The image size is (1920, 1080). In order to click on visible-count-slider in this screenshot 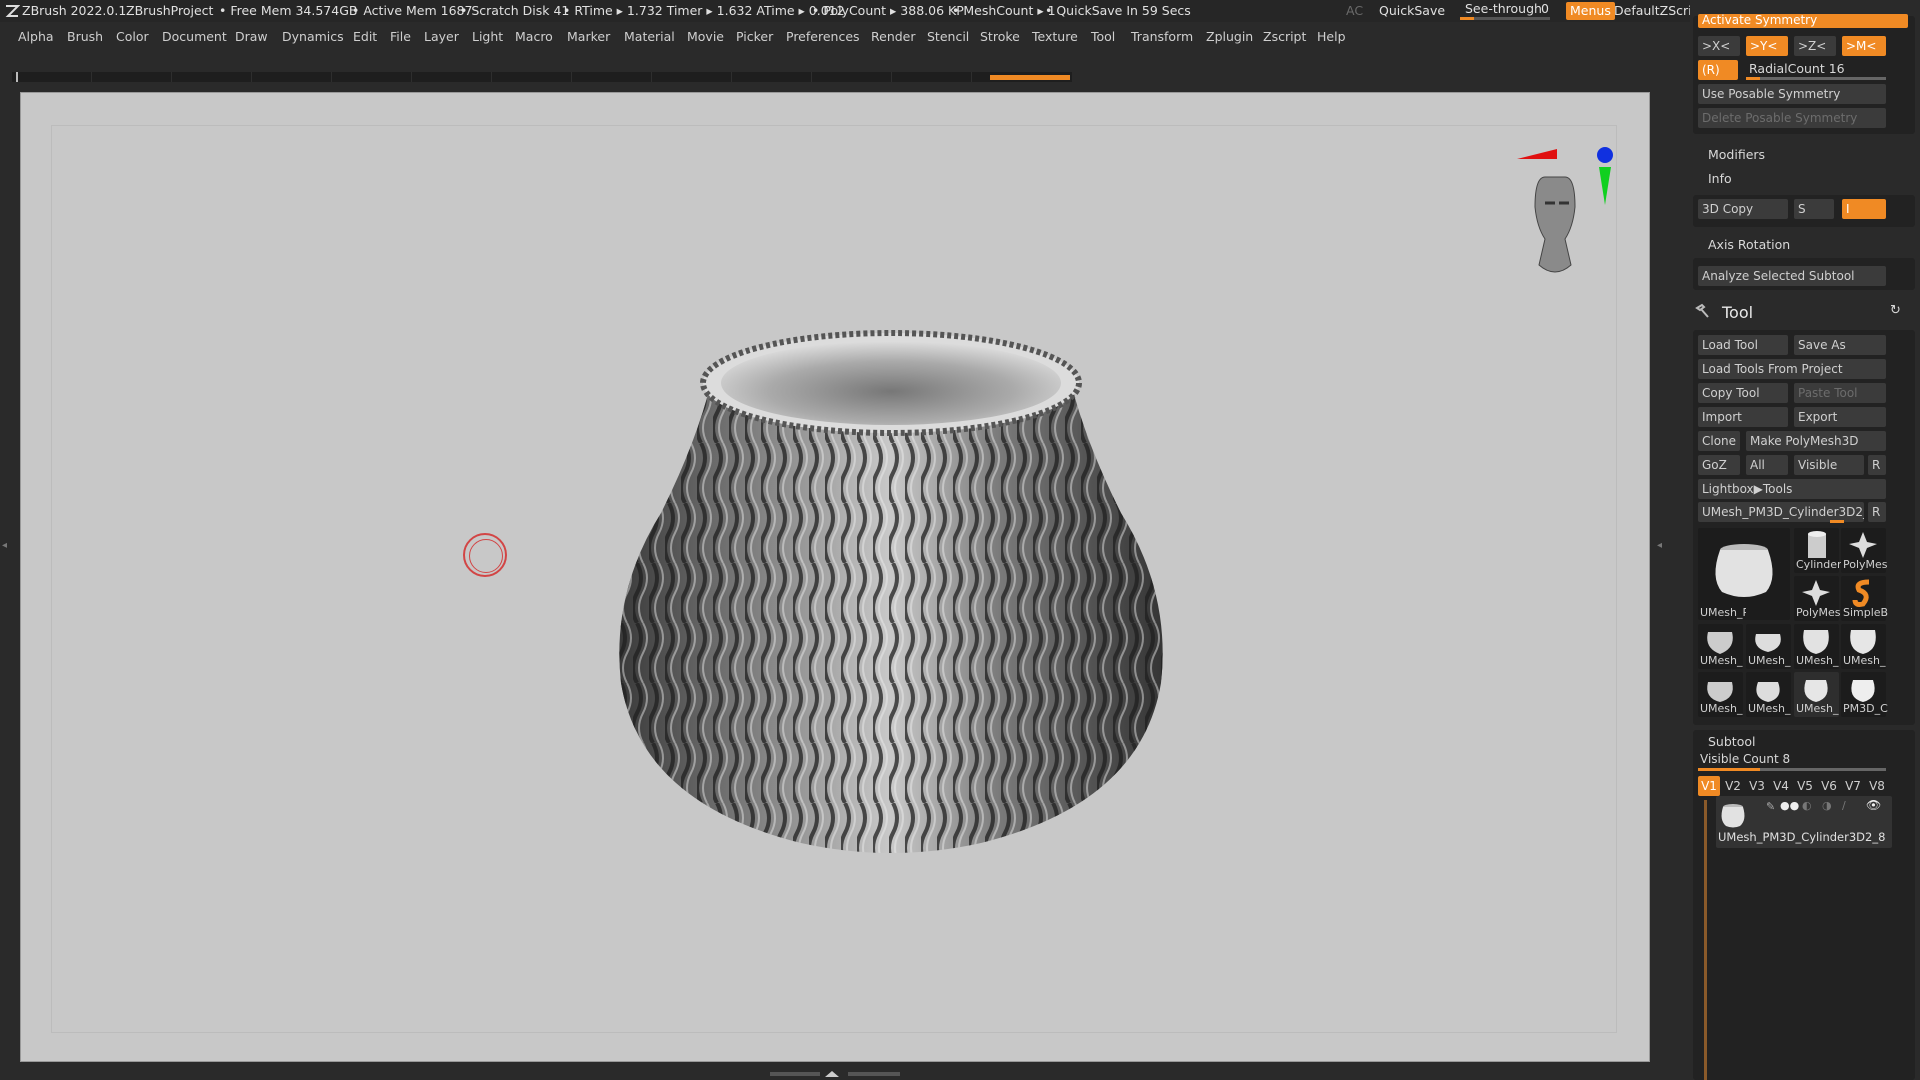, I will do `click(1792, 769)`.